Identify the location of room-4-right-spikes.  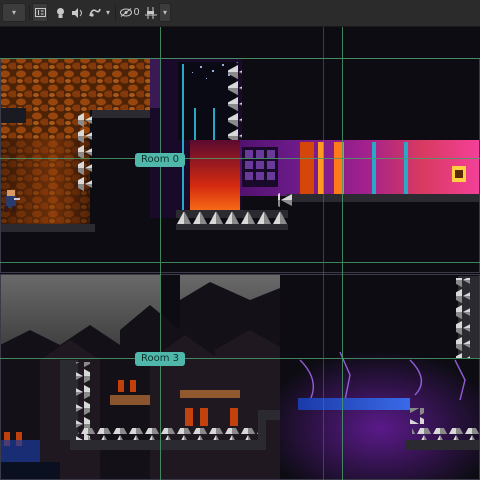
(463, 318).